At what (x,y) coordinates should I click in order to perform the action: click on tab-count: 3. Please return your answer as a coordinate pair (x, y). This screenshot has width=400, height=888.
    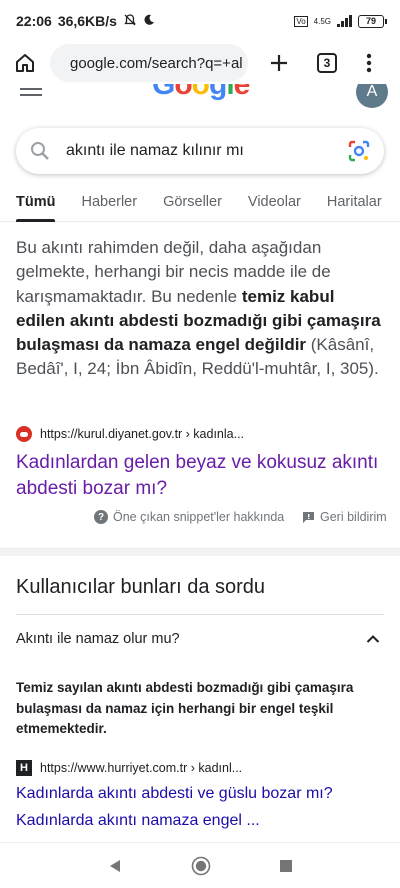
    Looking at the image, I should click on (327, 63).